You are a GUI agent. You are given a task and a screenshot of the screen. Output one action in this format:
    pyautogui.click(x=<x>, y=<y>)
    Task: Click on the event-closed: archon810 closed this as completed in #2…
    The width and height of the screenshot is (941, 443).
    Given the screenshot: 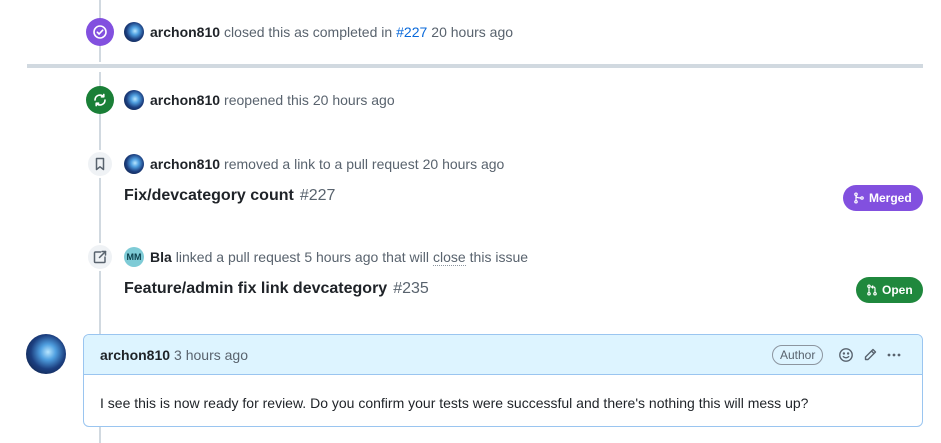 What is the action you would take?
    pyautogui.click(x=318, y=32)
    